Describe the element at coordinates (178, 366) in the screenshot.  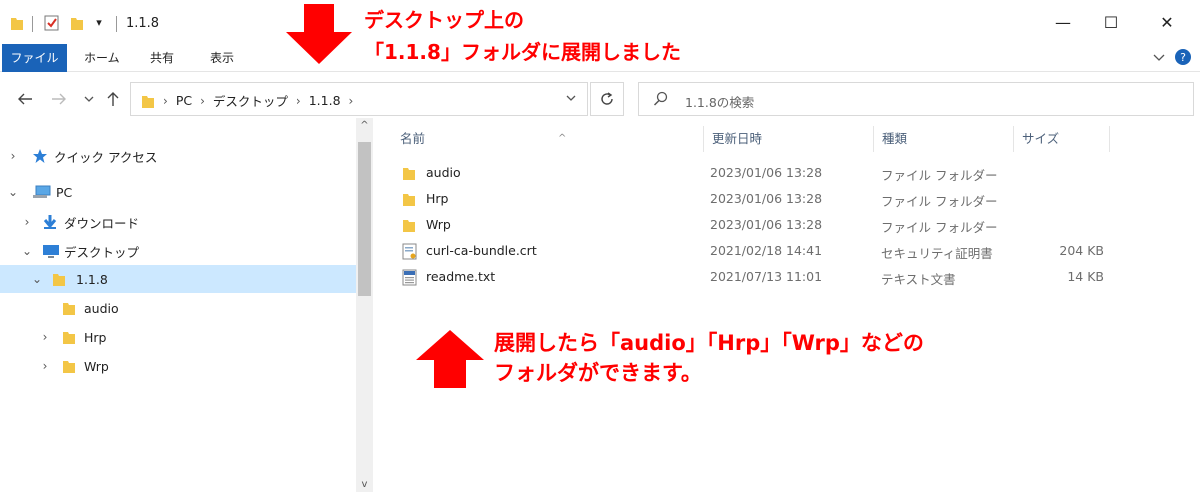
I see `sidebar-item-wrp: › Wrp` at that location.